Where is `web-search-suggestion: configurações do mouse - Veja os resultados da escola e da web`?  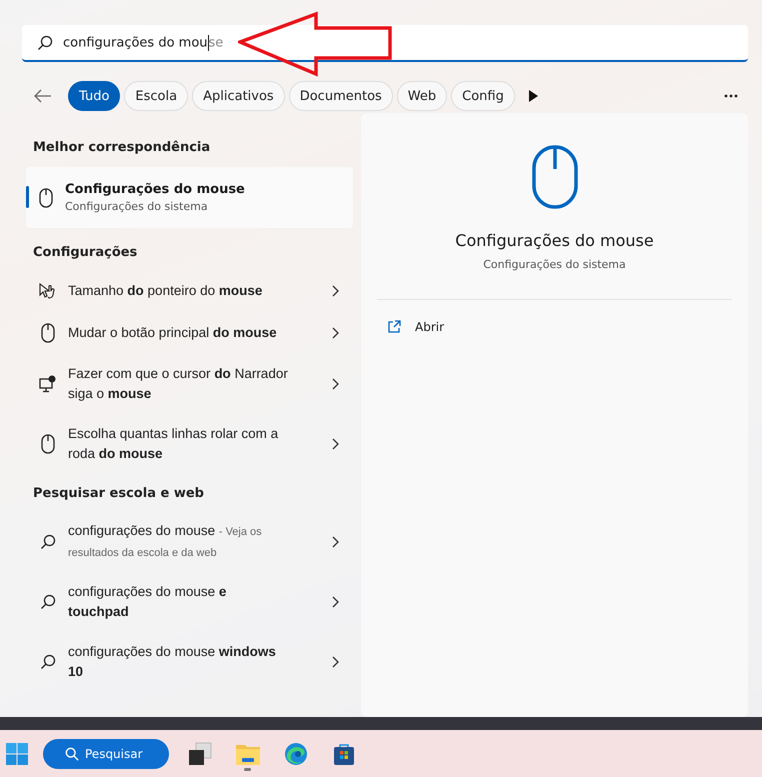
web-search-suggestion: configurações do mouse - Veja os resultados da escola e da web is located at coordinates (179, 542).